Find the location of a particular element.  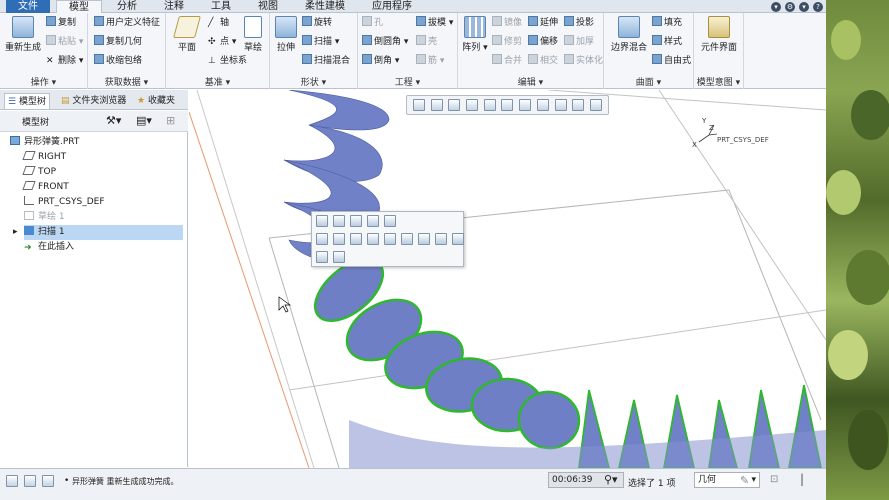

annotation-display-icon is located at coordinates (596, 105).